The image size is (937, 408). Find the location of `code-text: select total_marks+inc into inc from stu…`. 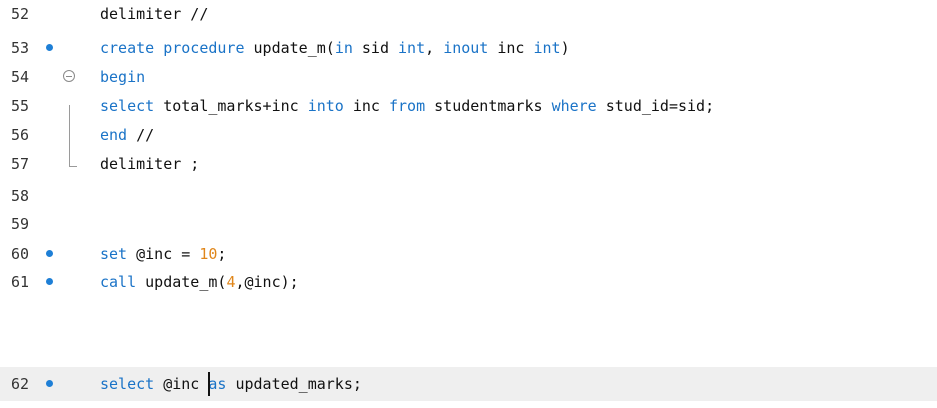

code-text: select total_marks+inc into inc from stu… is located at coordinates (407, 106).